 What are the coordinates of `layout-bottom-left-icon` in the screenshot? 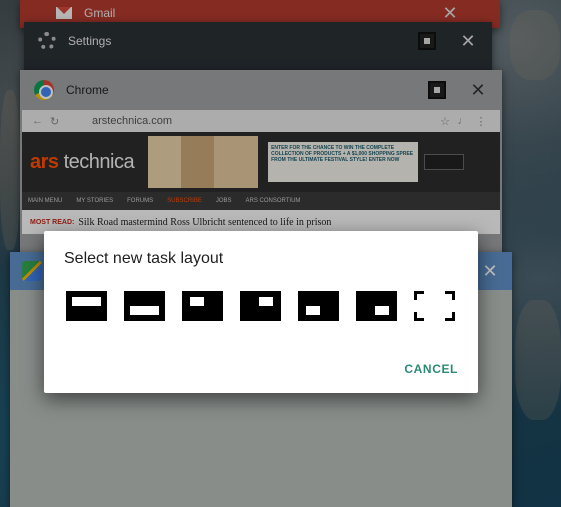 It's located at (318, 306).